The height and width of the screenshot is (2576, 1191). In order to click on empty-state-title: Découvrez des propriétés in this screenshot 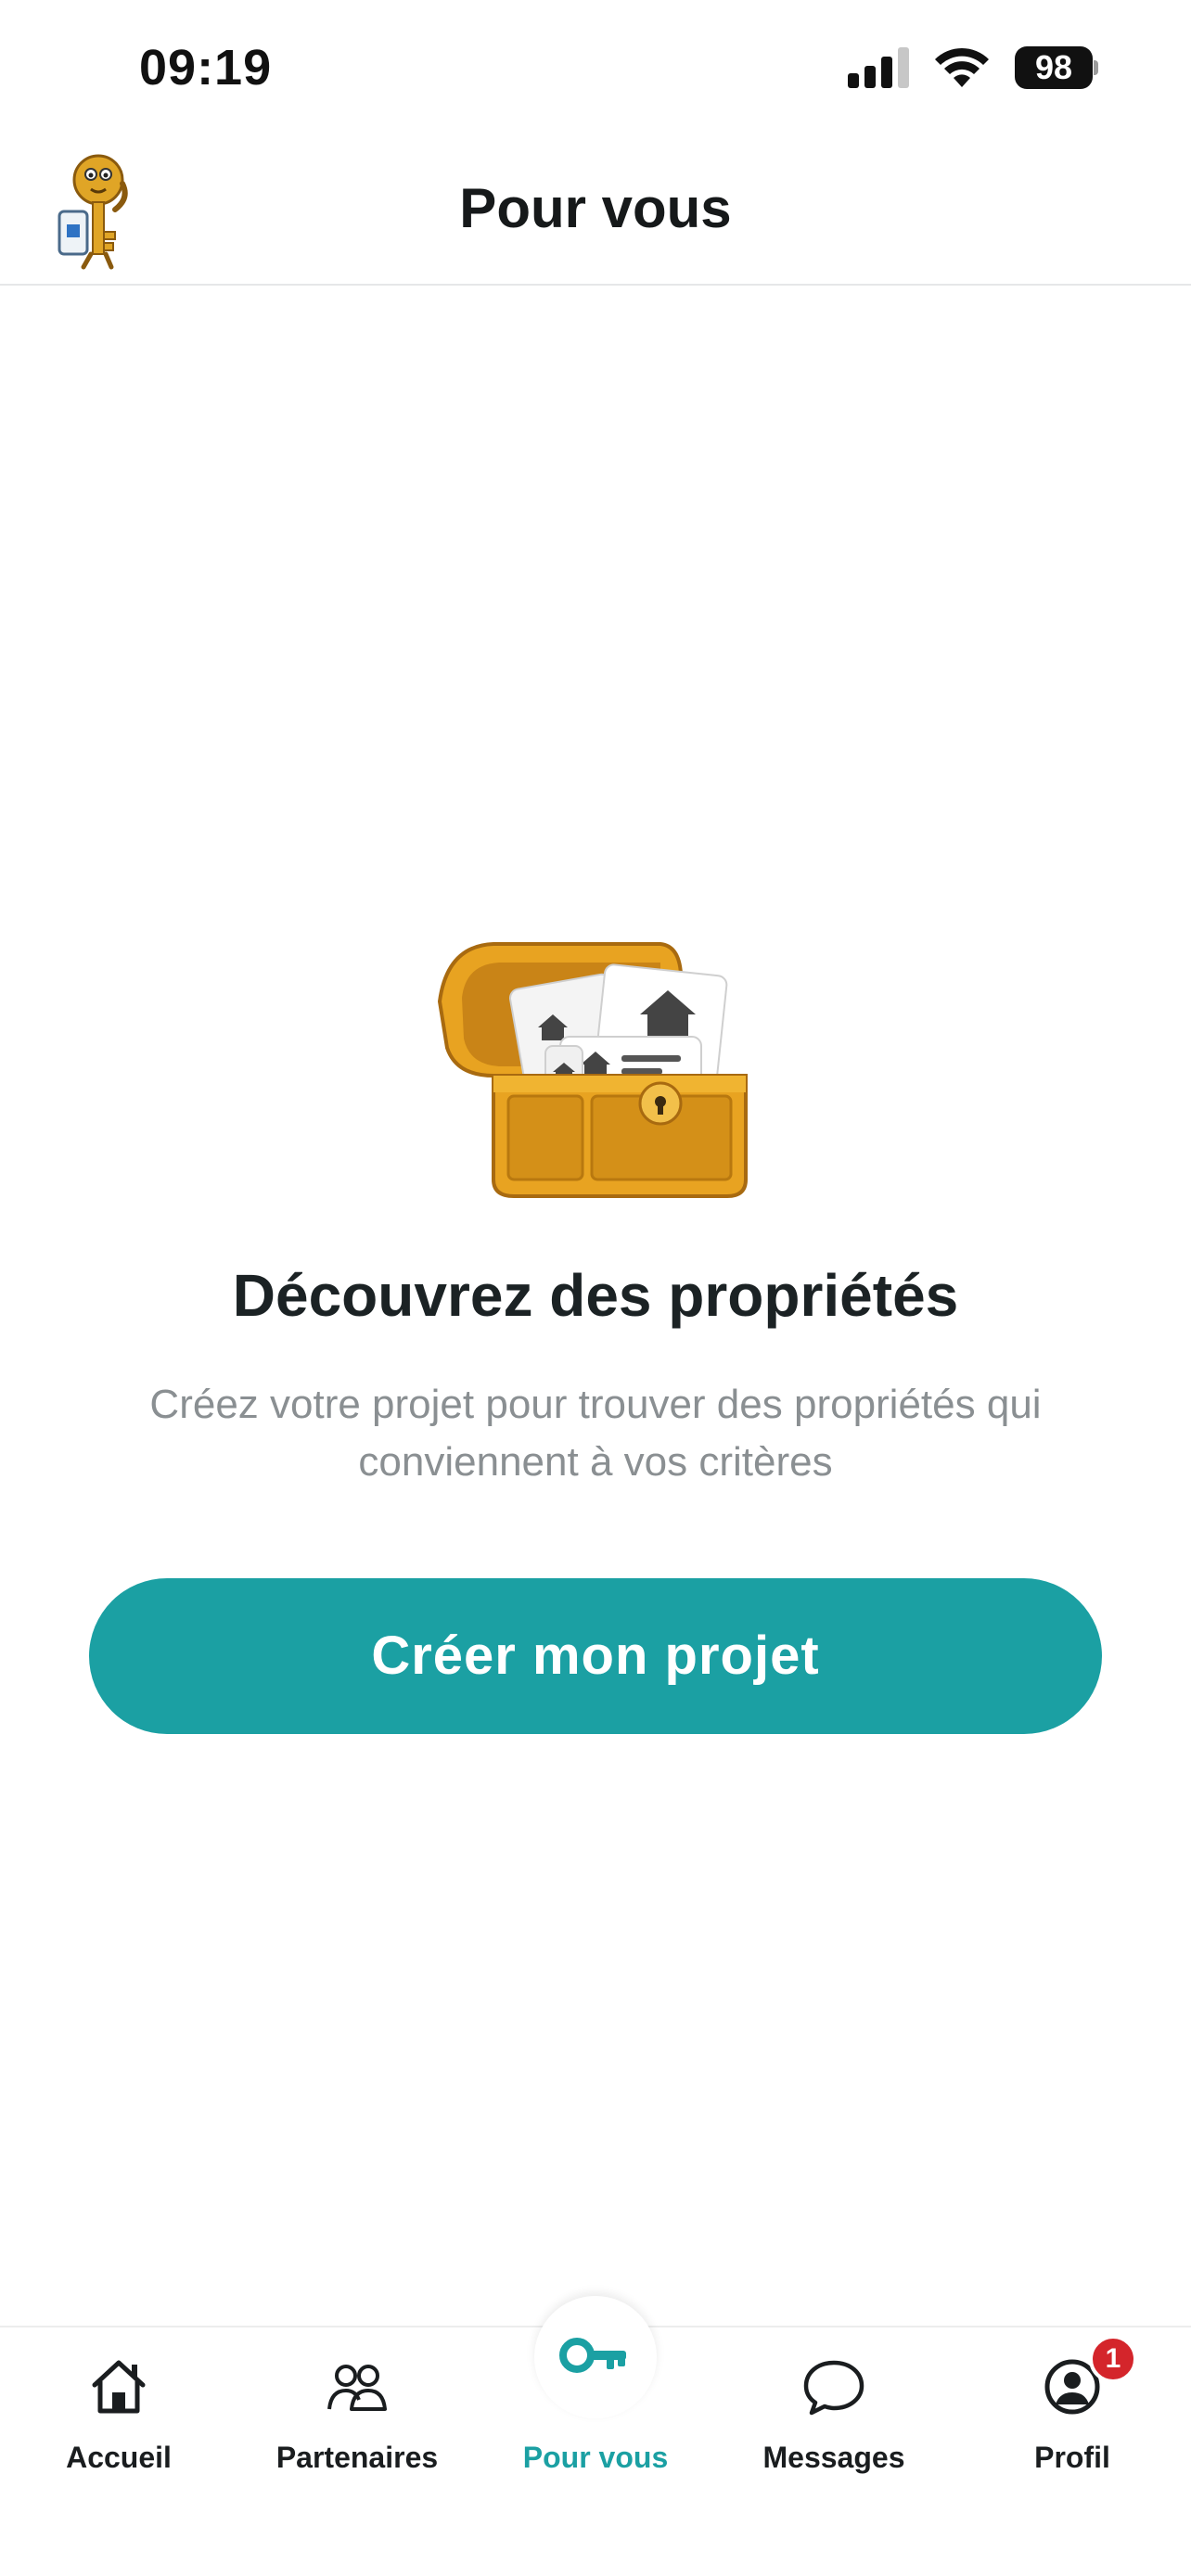, I will do `click(595, 1296)`.